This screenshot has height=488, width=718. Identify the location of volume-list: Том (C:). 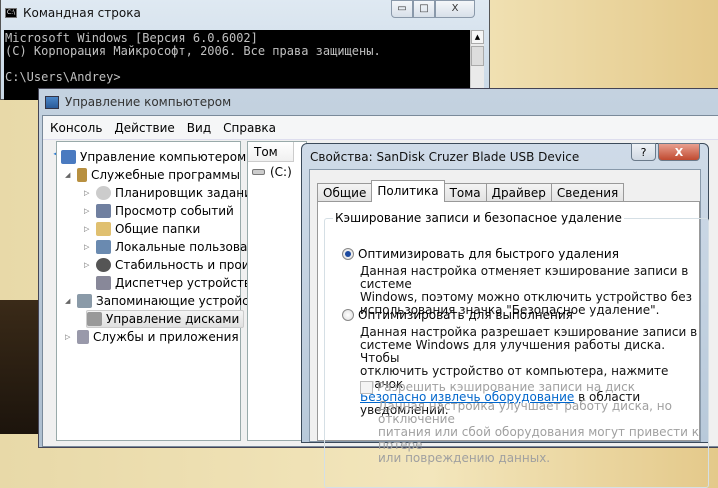
(277, 291).